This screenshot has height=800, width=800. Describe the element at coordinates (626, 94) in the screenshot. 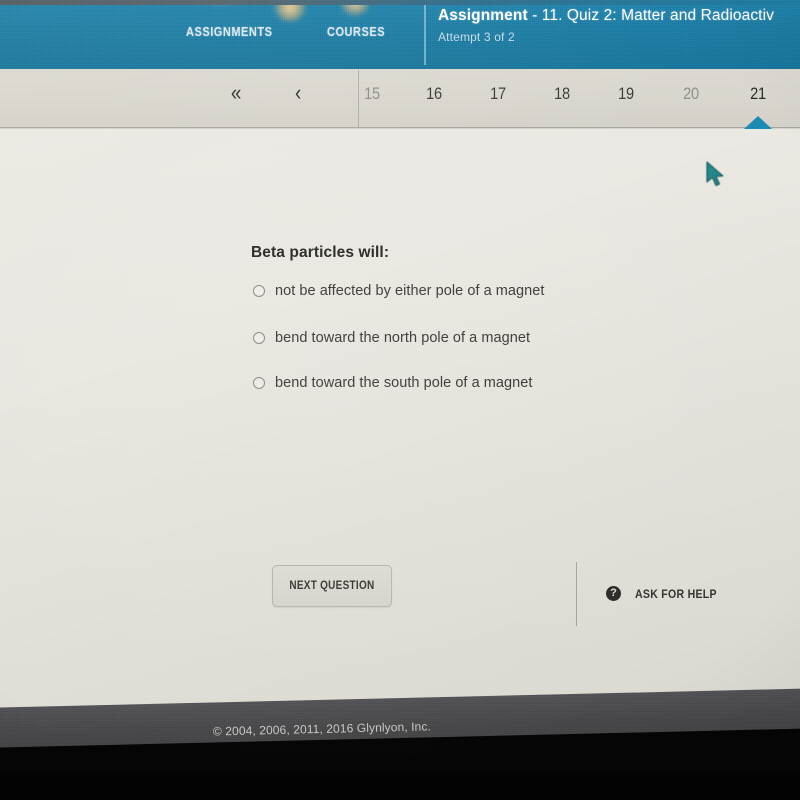

I see `pagination-page-19: 19` at that location.